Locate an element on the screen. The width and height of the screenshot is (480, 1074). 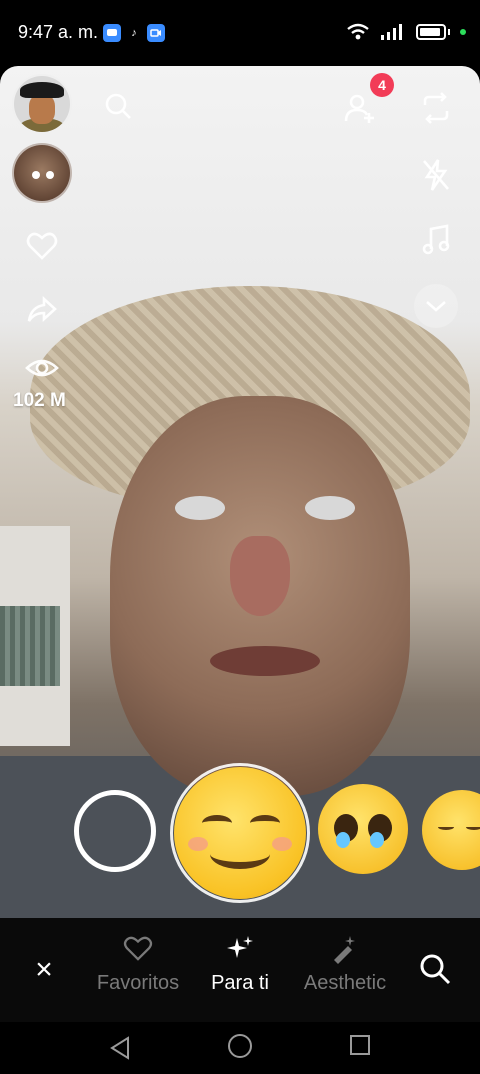
flip-camera-icon is located at coordinates (436, 108).